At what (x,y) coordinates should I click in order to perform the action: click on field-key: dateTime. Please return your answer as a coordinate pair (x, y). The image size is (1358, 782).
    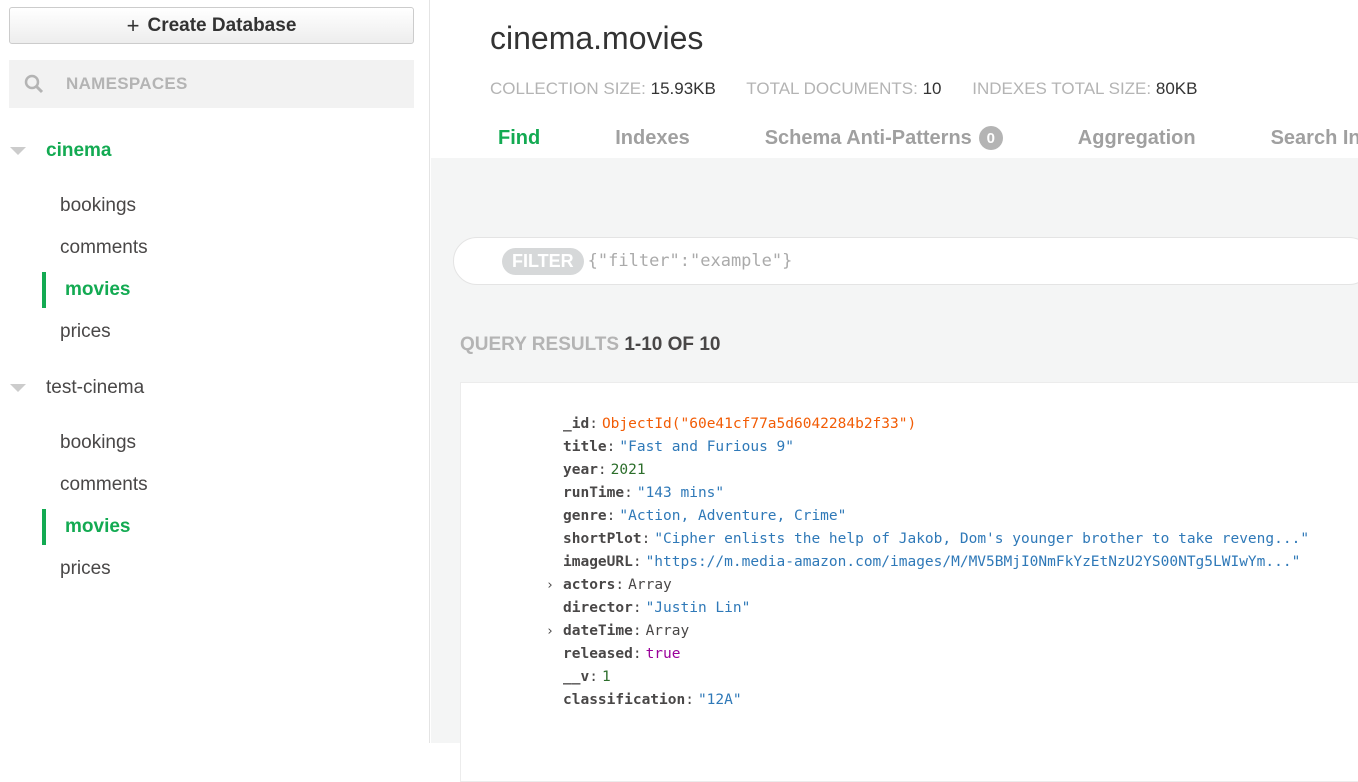
    Looking at the image, I should click on (598, 631).